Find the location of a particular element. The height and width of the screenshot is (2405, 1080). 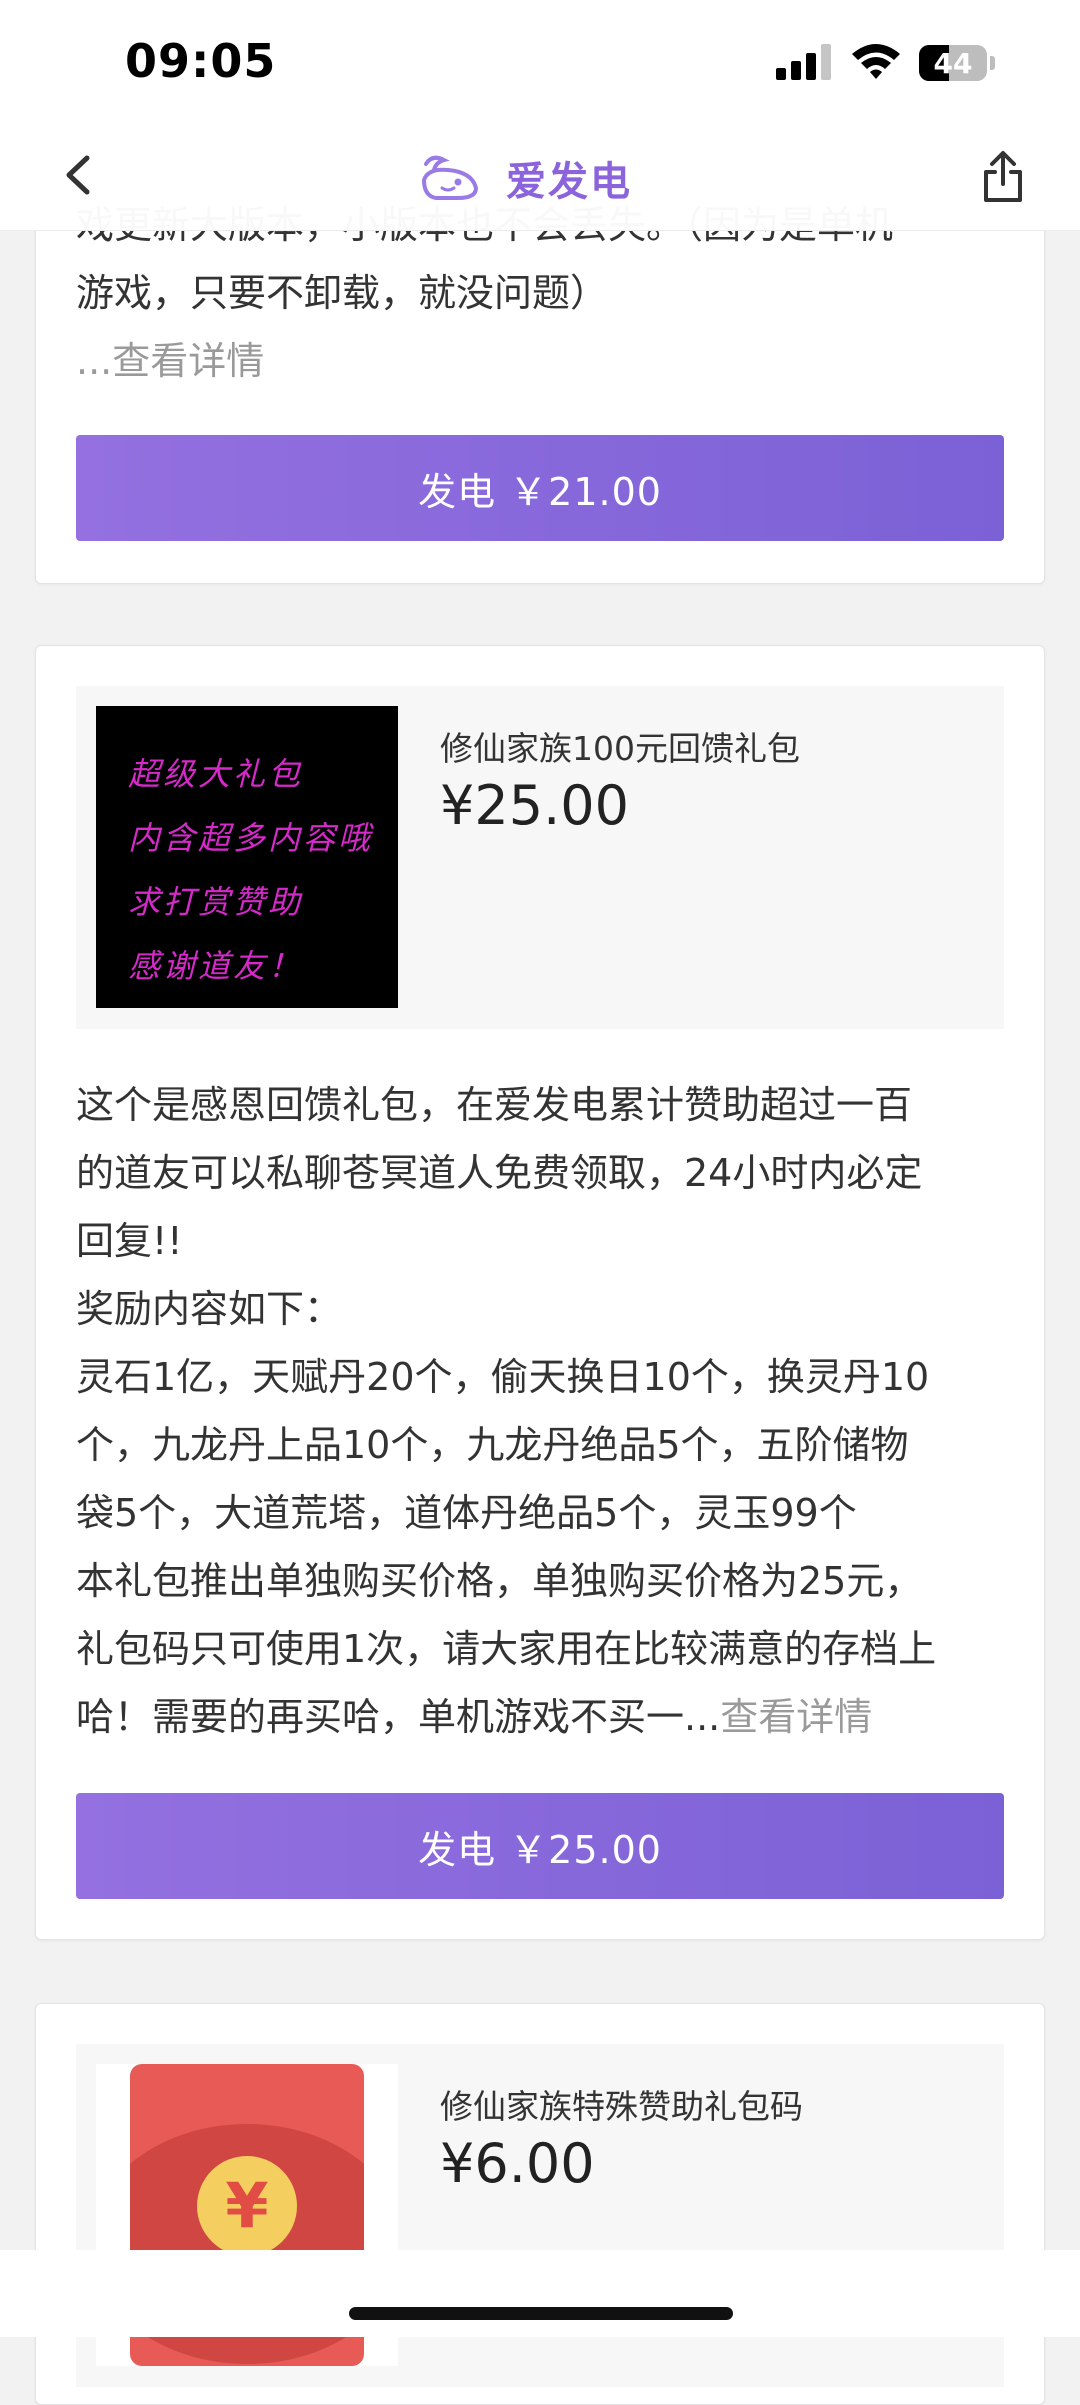

back-arrow-icon is located at coordinates (80, 175).